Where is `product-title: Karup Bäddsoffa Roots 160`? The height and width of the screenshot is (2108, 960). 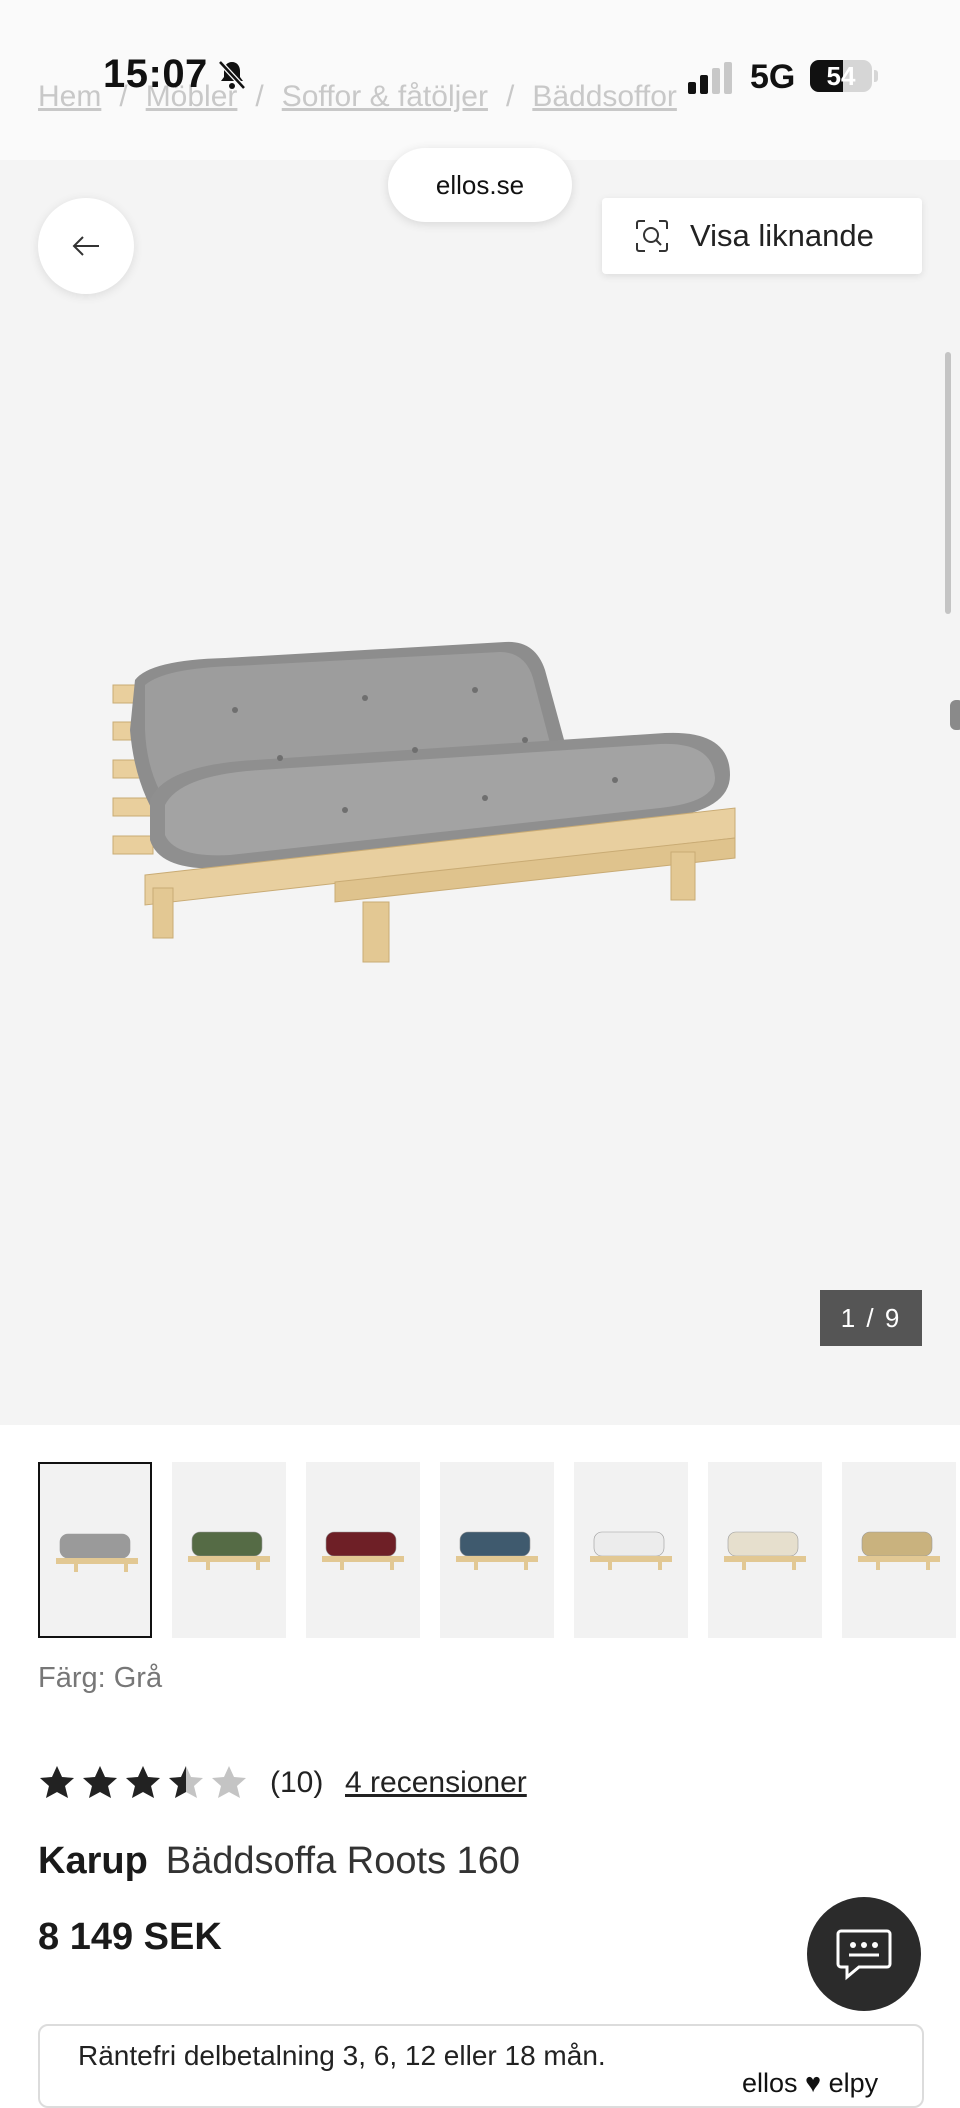
product-title: Karup Bäddsoffa Roots 160 is located at coordinates (279, 1861).